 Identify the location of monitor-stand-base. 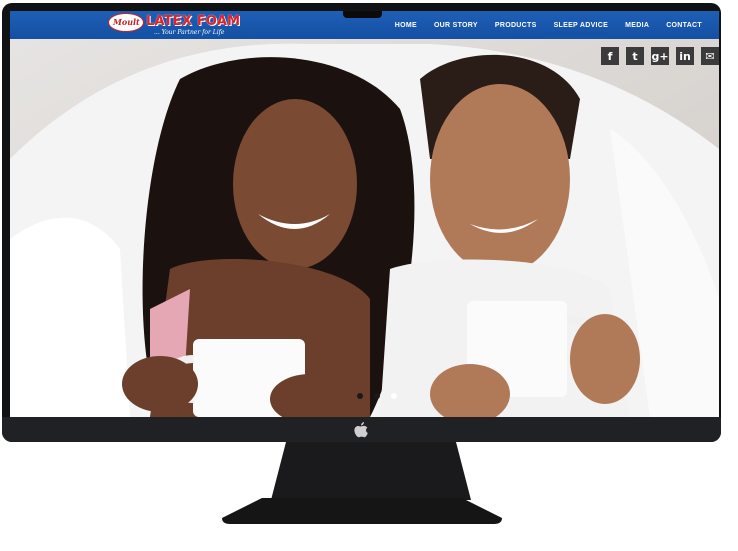
(362, 511).